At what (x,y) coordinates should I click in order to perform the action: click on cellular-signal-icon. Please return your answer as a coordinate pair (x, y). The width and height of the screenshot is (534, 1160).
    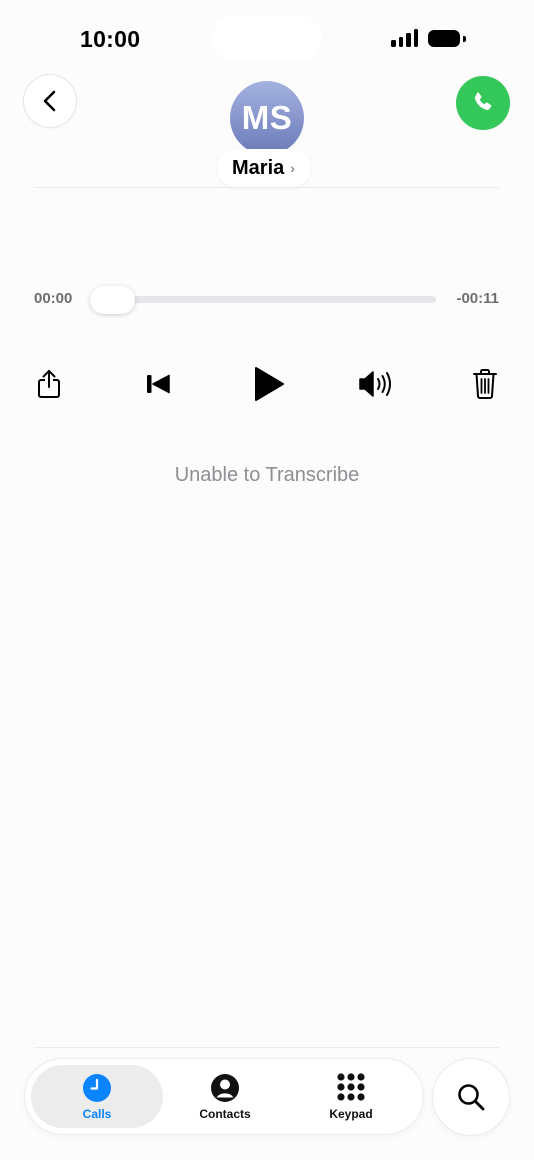
    Looking at the image, I should click on (404, 38).